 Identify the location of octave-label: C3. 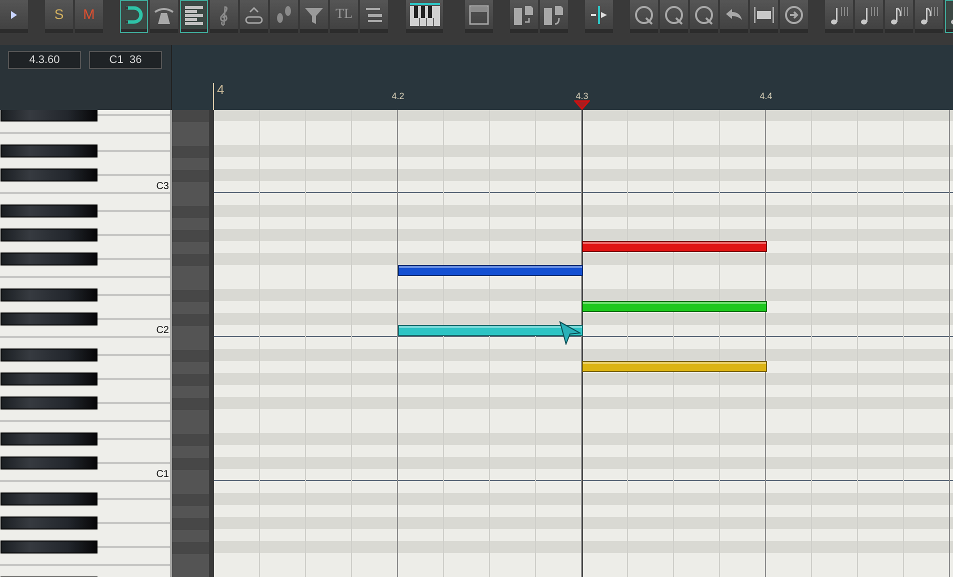
(162, 187).